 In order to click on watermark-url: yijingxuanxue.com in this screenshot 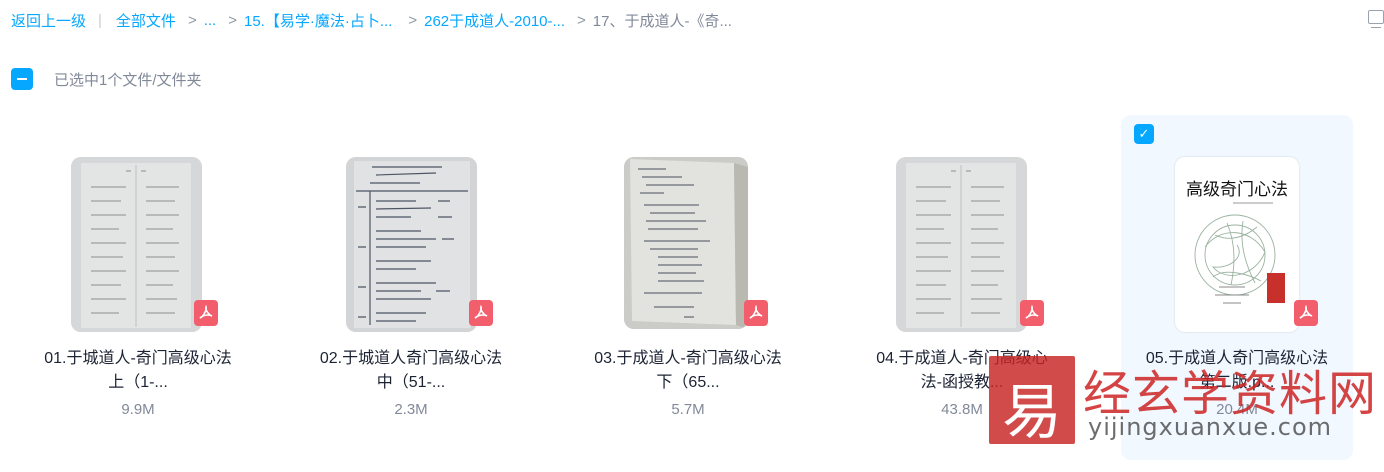, I will do `click(1210, 427)`.